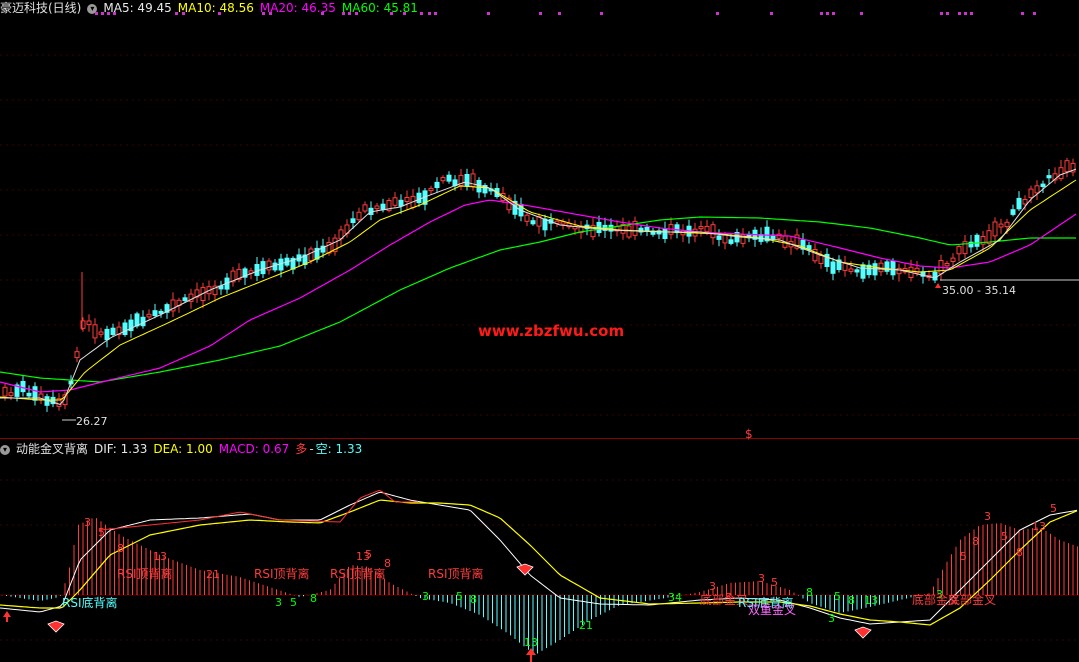 Image resolution: width=1079 pixels, height=662 pixels. Describe the element at coordinates (749, 434) in the screenshot. I see `dollar-mark: $` at that location.